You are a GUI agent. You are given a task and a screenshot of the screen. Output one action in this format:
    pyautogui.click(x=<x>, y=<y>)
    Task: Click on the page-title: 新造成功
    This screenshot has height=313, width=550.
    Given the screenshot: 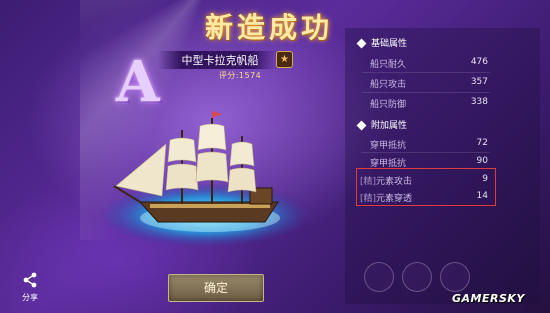 What is the action you would take?
    pyautogui.click(x=269, y=27)
    